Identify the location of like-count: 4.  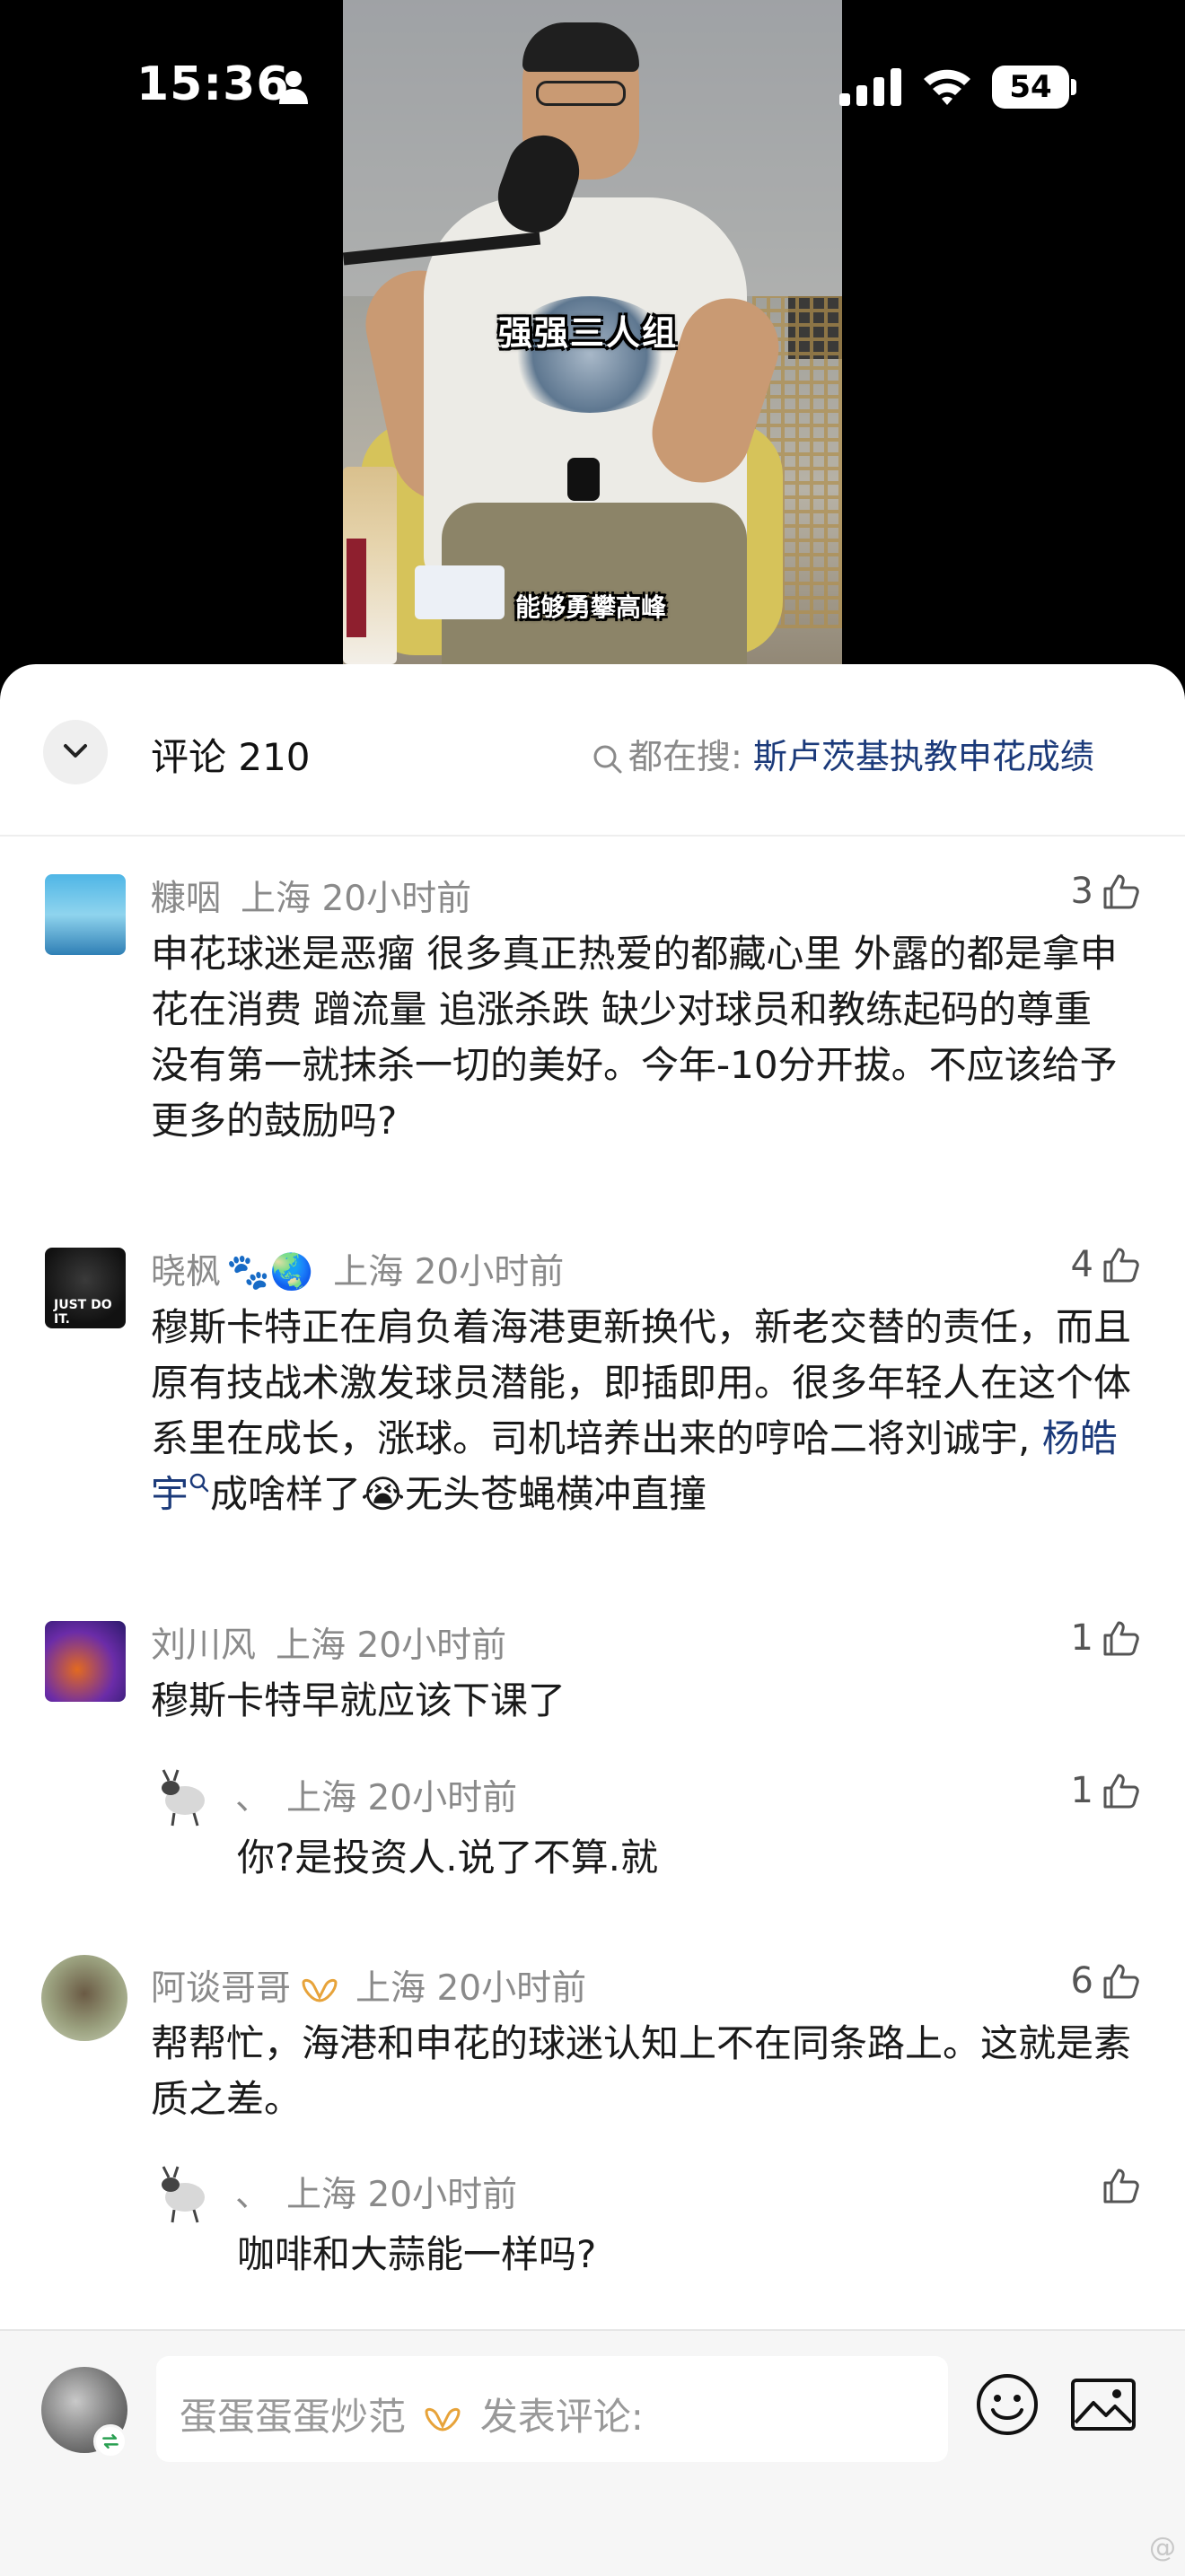
(1081, 1264).